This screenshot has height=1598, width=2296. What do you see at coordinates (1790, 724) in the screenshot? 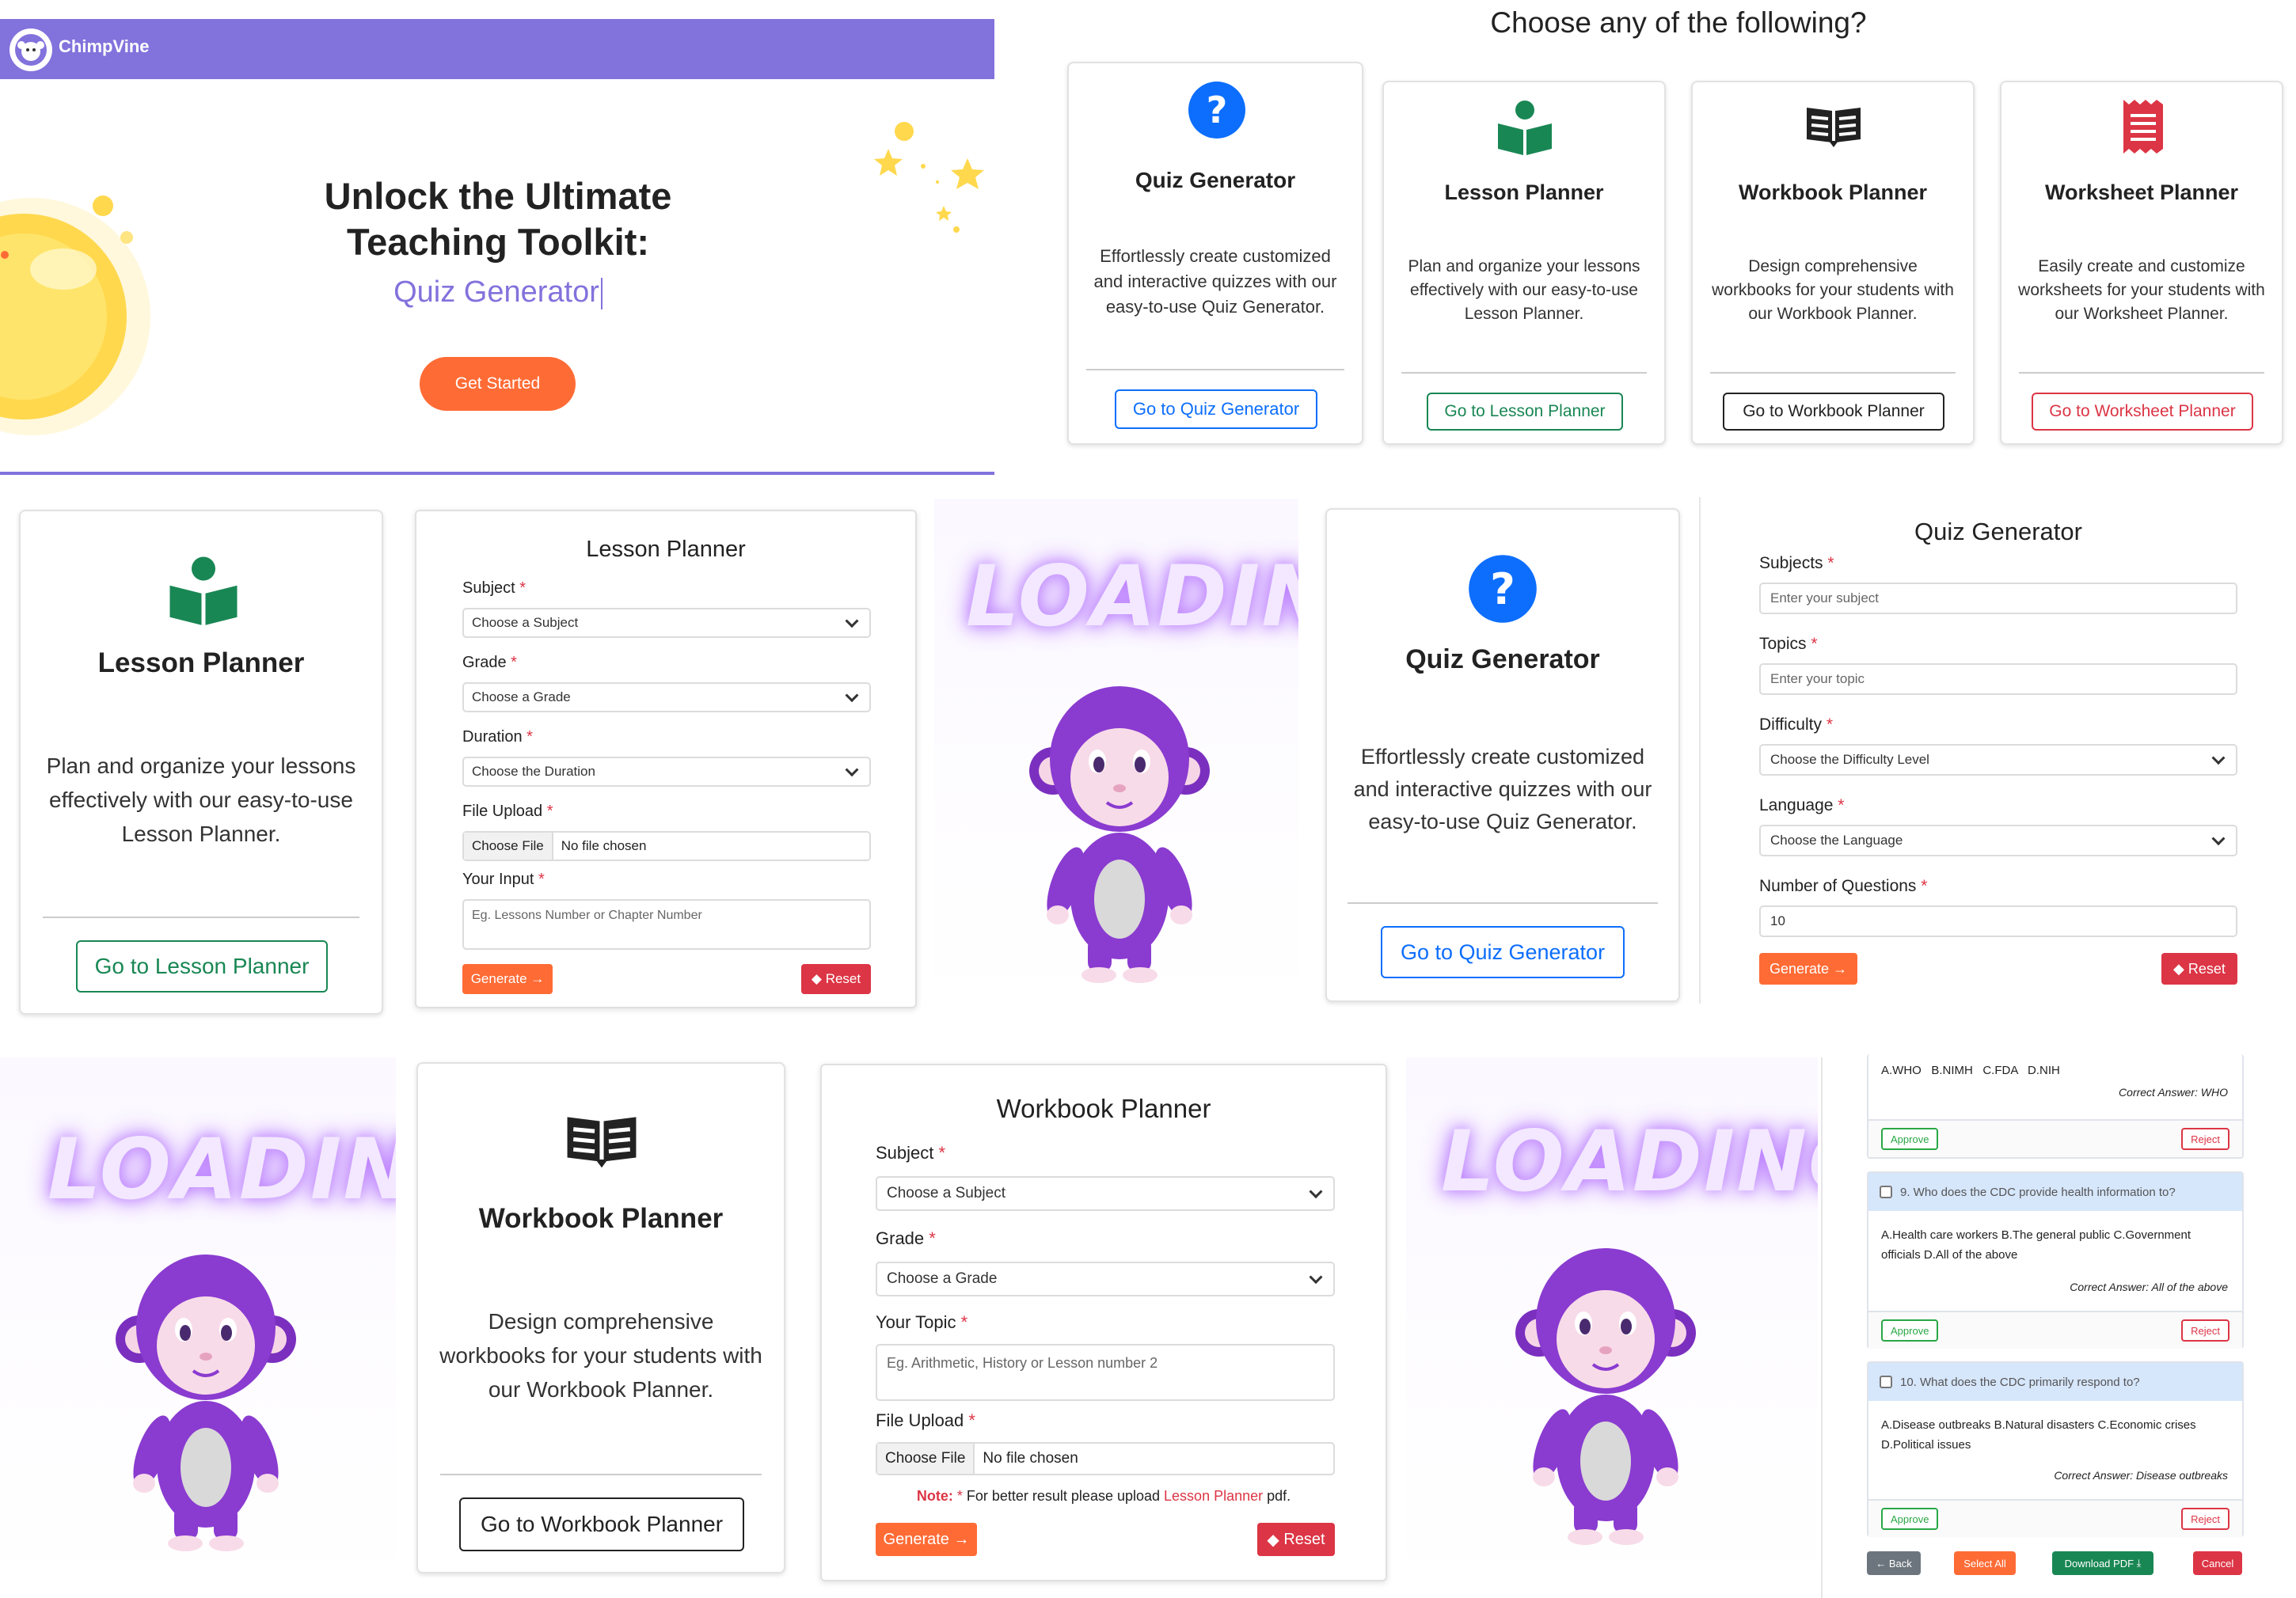
I see `label-text: Difficulty` at bounding box center [1790, 724].